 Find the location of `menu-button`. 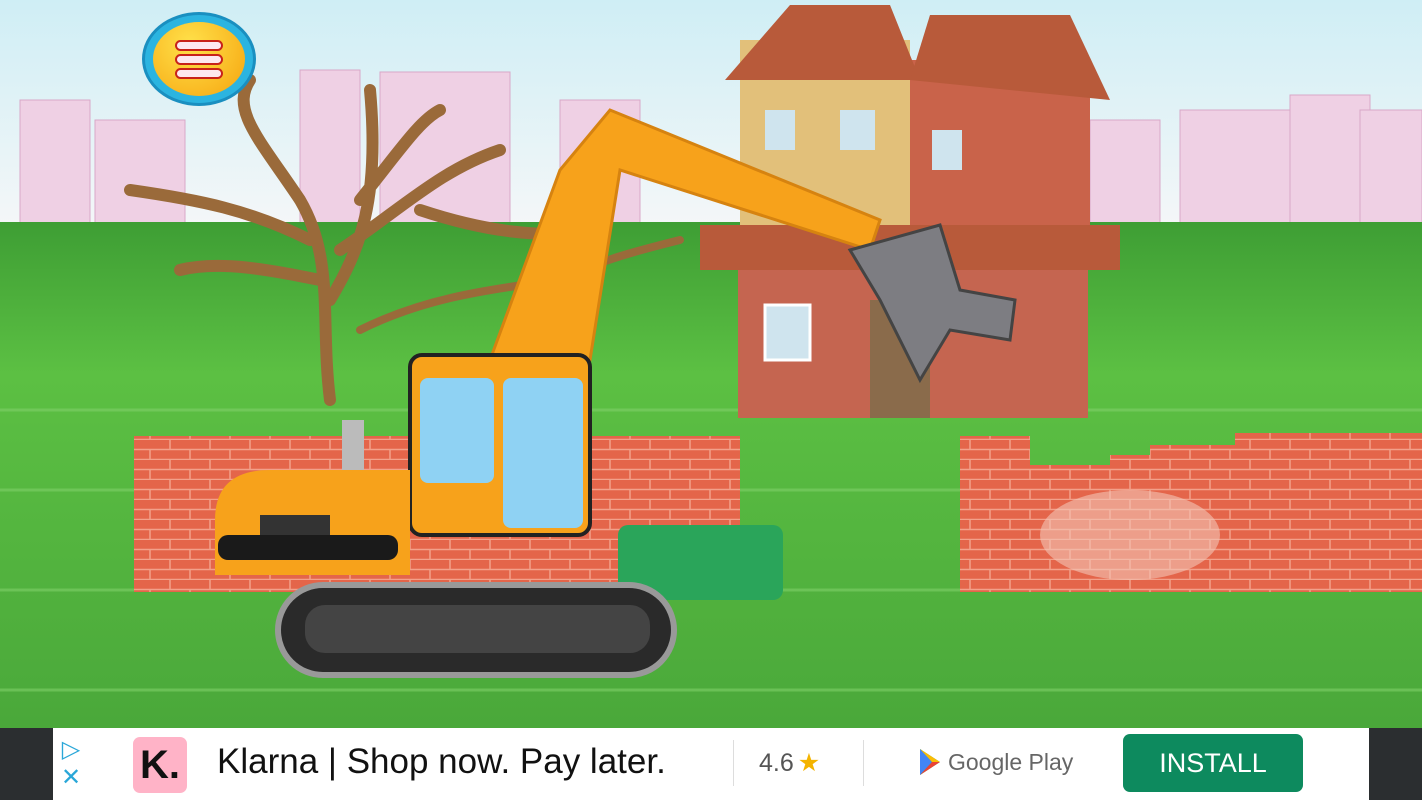

menu-button is located at coordinates (199, 59).